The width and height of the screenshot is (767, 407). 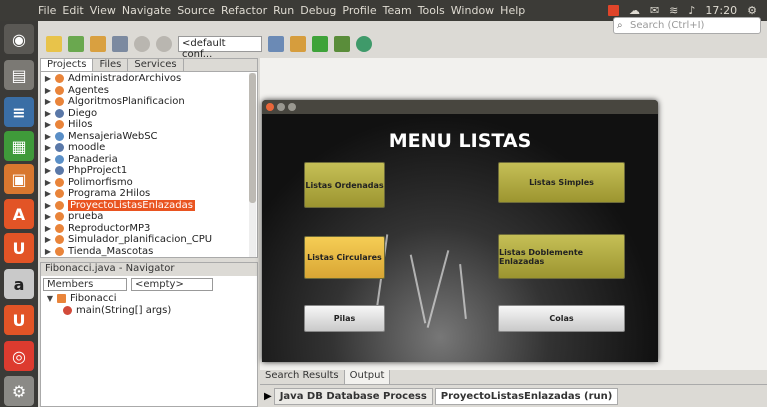 What do you see at coordinates (156, 65) in the screenshot?
I see `tab-services: Services` at bounding box center [156, 65].